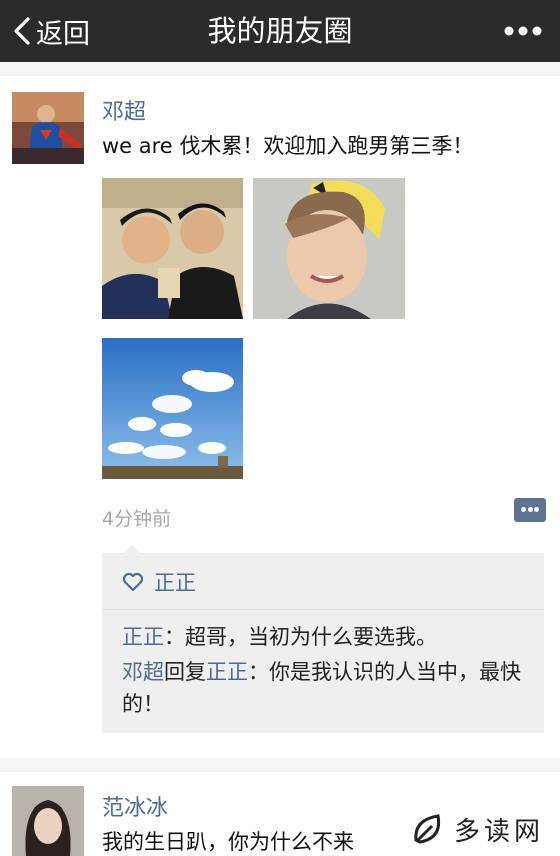 The height and width of the screenshot is (856, 560). Describe the element at coordinates (143, 637) in the screenshot. I see `comment-author: 正正` at that location.